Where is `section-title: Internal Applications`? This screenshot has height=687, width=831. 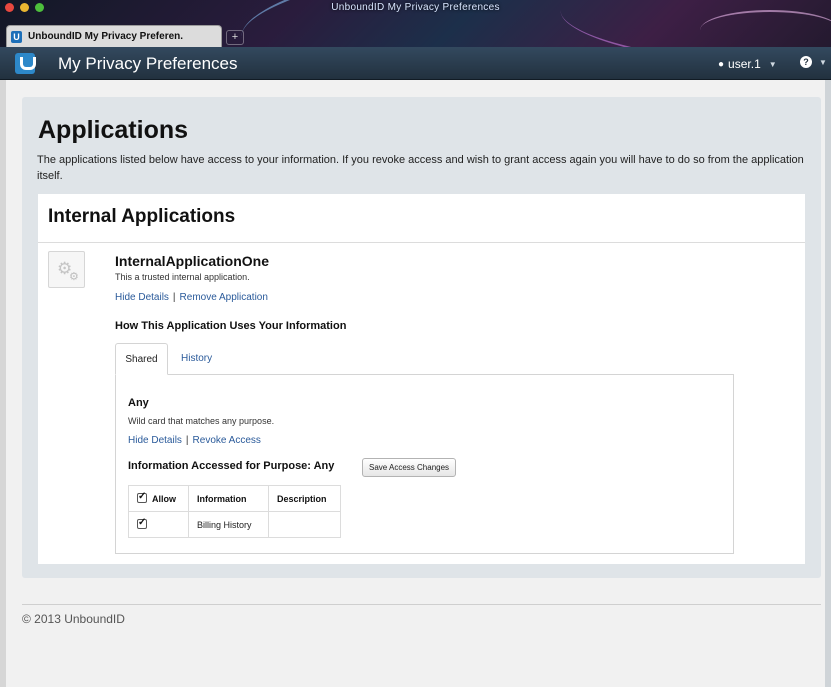 section-title: Internal Applications is located at coordinates (142, 216).